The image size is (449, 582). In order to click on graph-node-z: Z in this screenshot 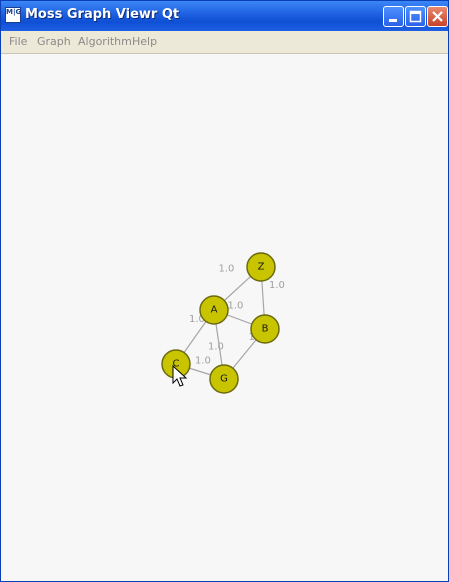, I will do `click(261, 267)`.